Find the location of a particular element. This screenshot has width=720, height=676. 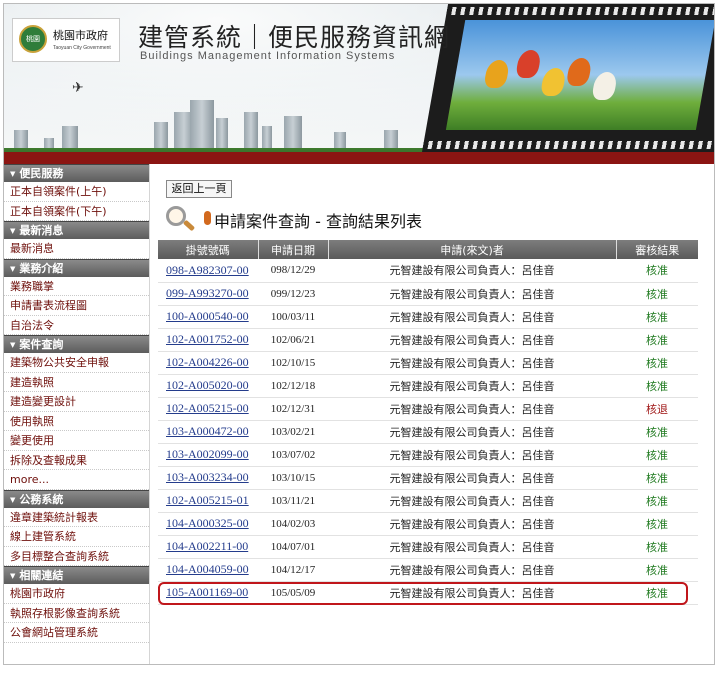

case-number-link: 103-A002099-00 is located at coordinates (207, 454).